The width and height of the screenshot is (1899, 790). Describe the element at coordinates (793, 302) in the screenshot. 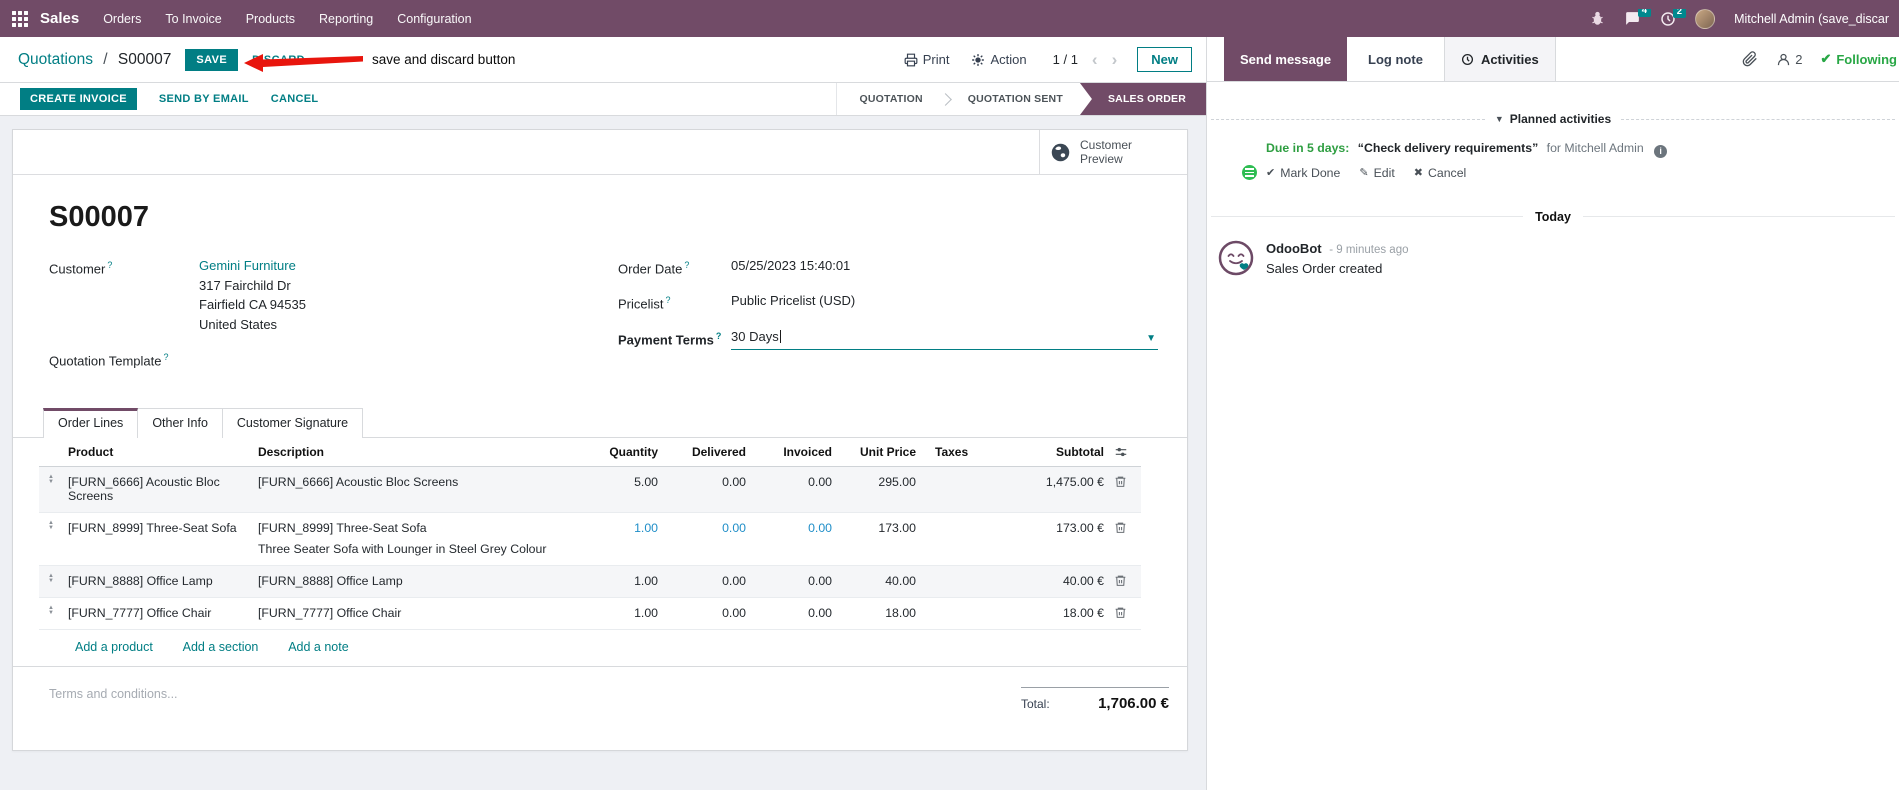

I see `pricelist-value: Public Pricelist (USD)` at that location.